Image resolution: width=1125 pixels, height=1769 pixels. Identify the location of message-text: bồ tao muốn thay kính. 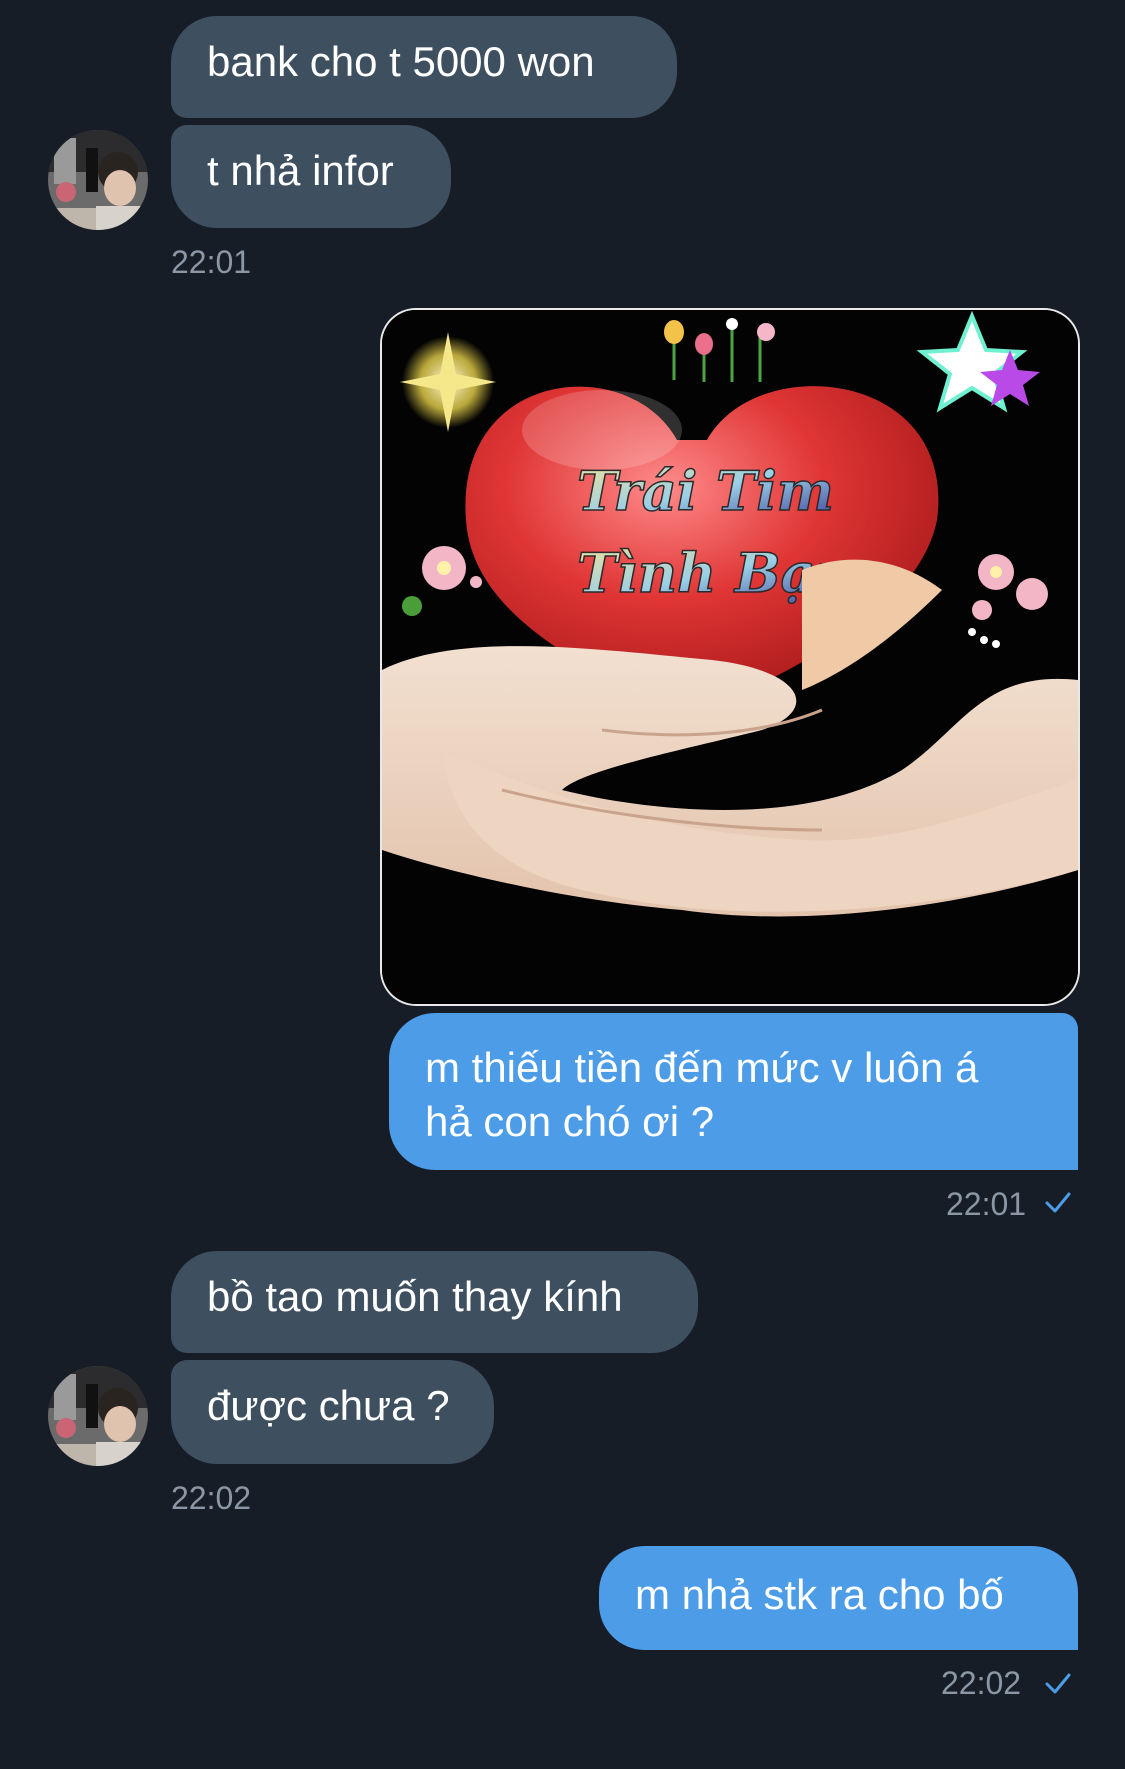
(415, 1296).